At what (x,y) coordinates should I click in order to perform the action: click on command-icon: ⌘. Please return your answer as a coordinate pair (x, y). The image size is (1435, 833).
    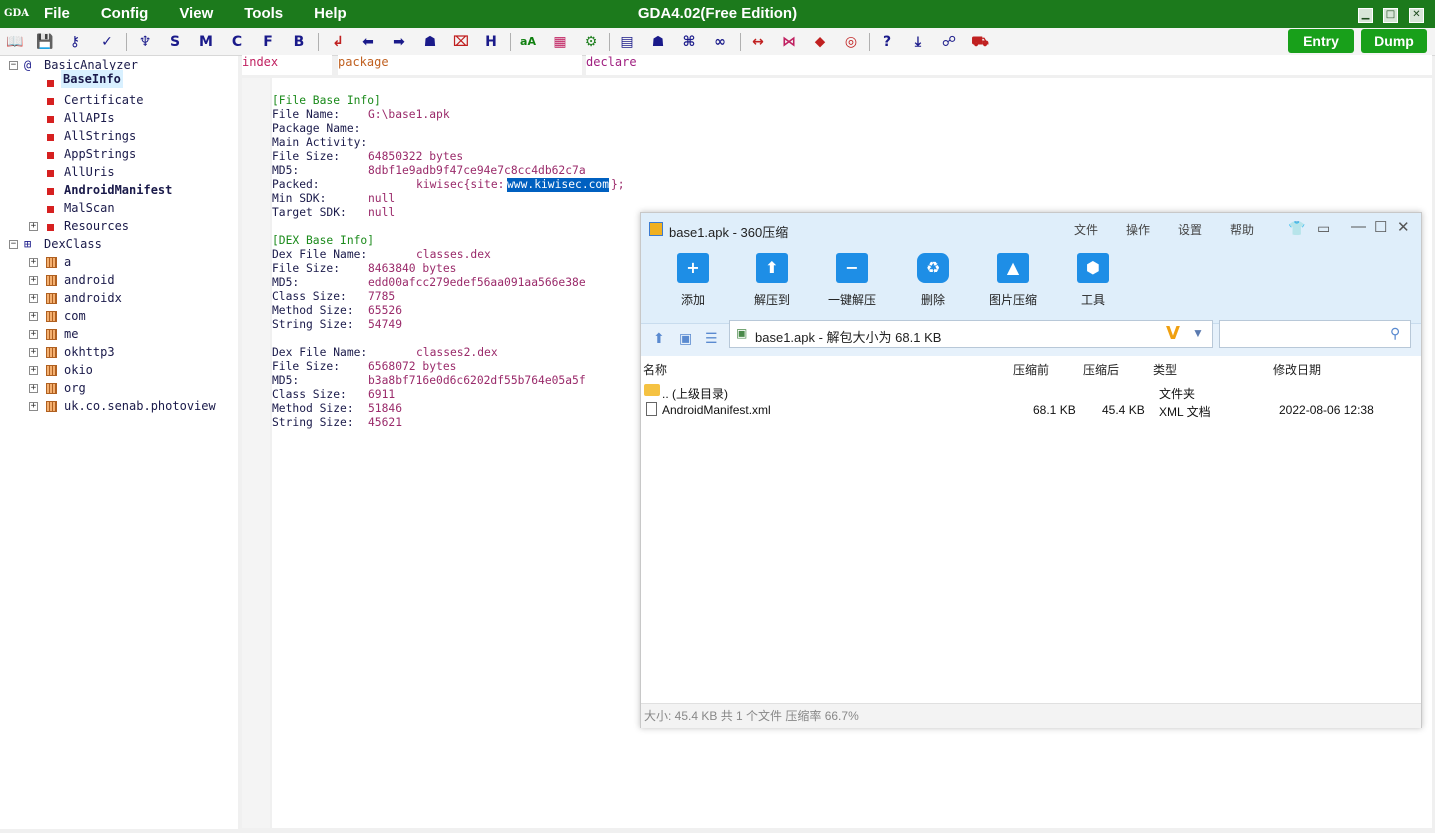
    Looking at the image, I should click on (689, 42).